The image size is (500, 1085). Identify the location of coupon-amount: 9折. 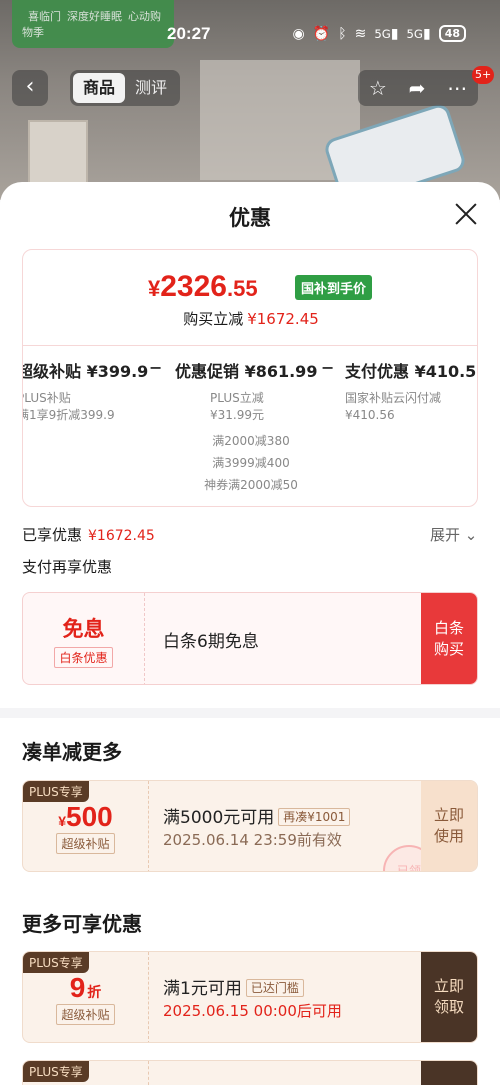
(85, 988).